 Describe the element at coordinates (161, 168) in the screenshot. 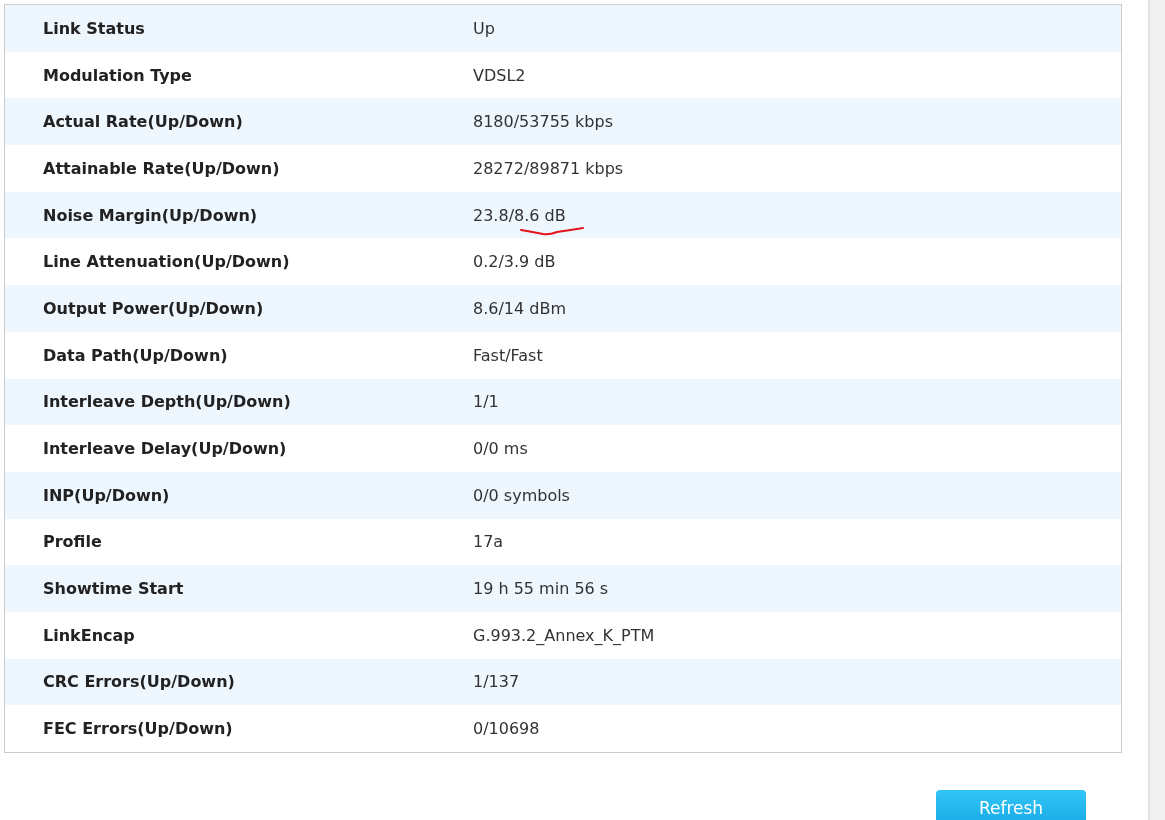

I see `field-label: Attainable Rate(Up/Down)` at that location.